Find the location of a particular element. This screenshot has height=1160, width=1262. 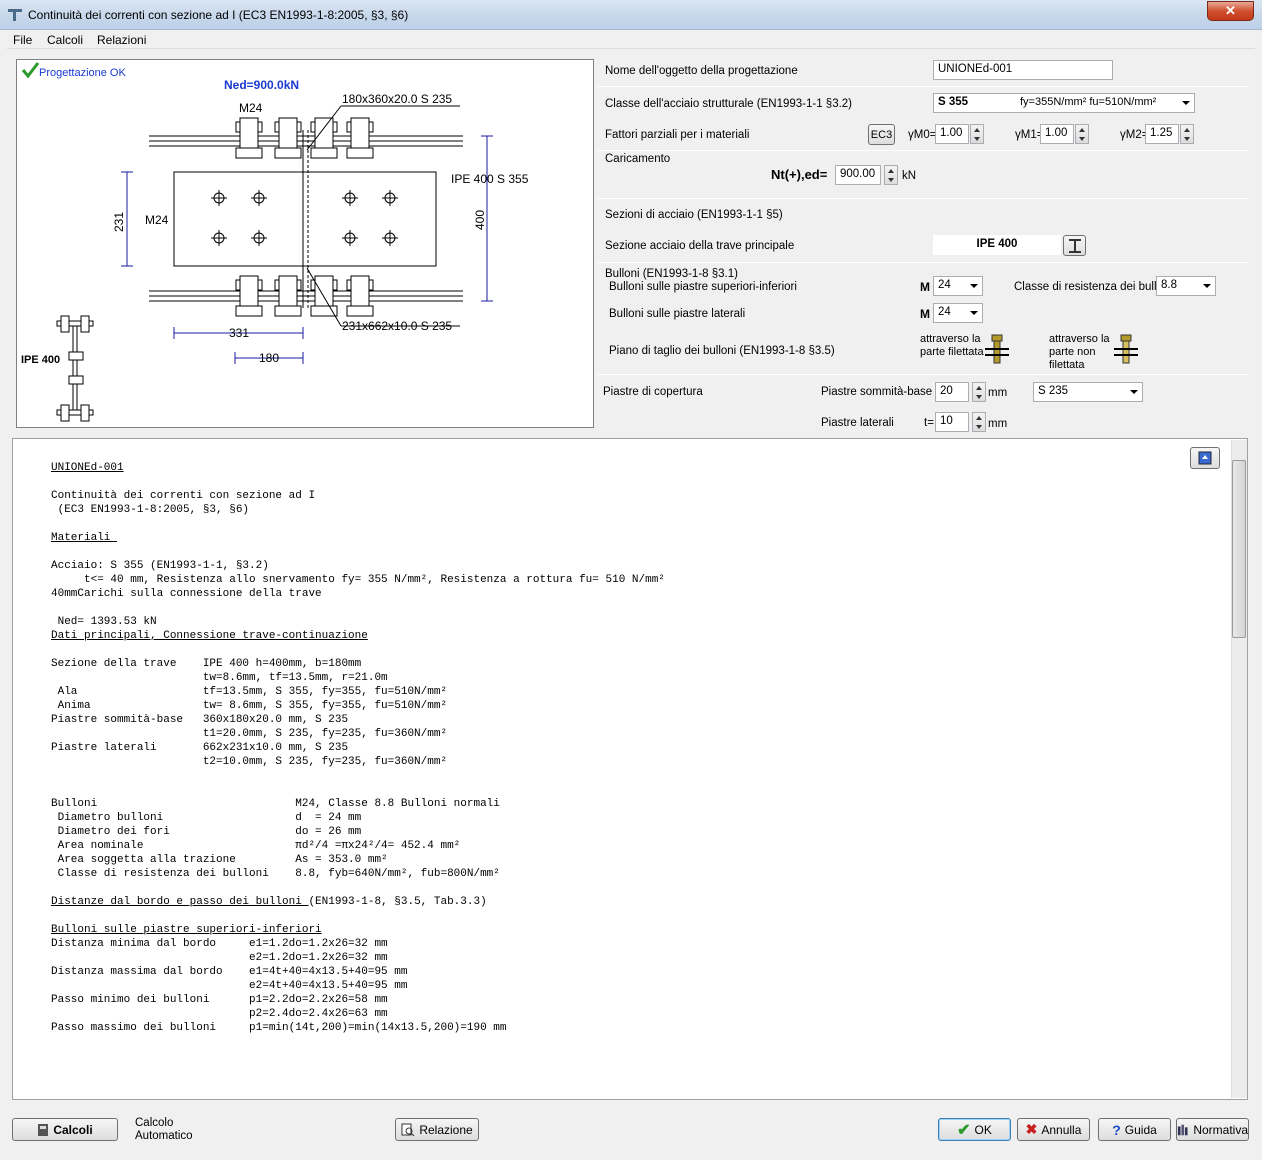

shear-option-unthreaded: attraverso la parte non filettata is located at coordinates (1079, 352).